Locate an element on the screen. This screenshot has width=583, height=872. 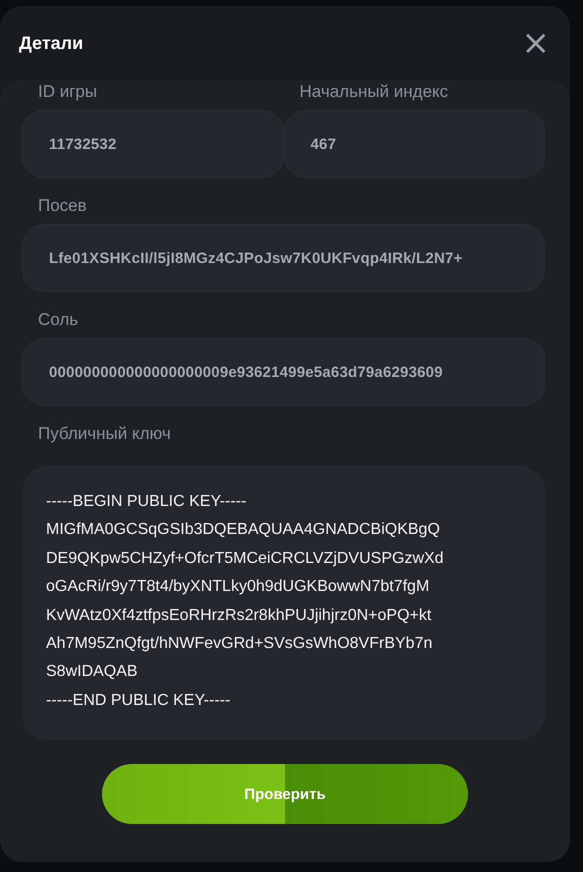
field-label: Посев is located at coordinates (62, 206).